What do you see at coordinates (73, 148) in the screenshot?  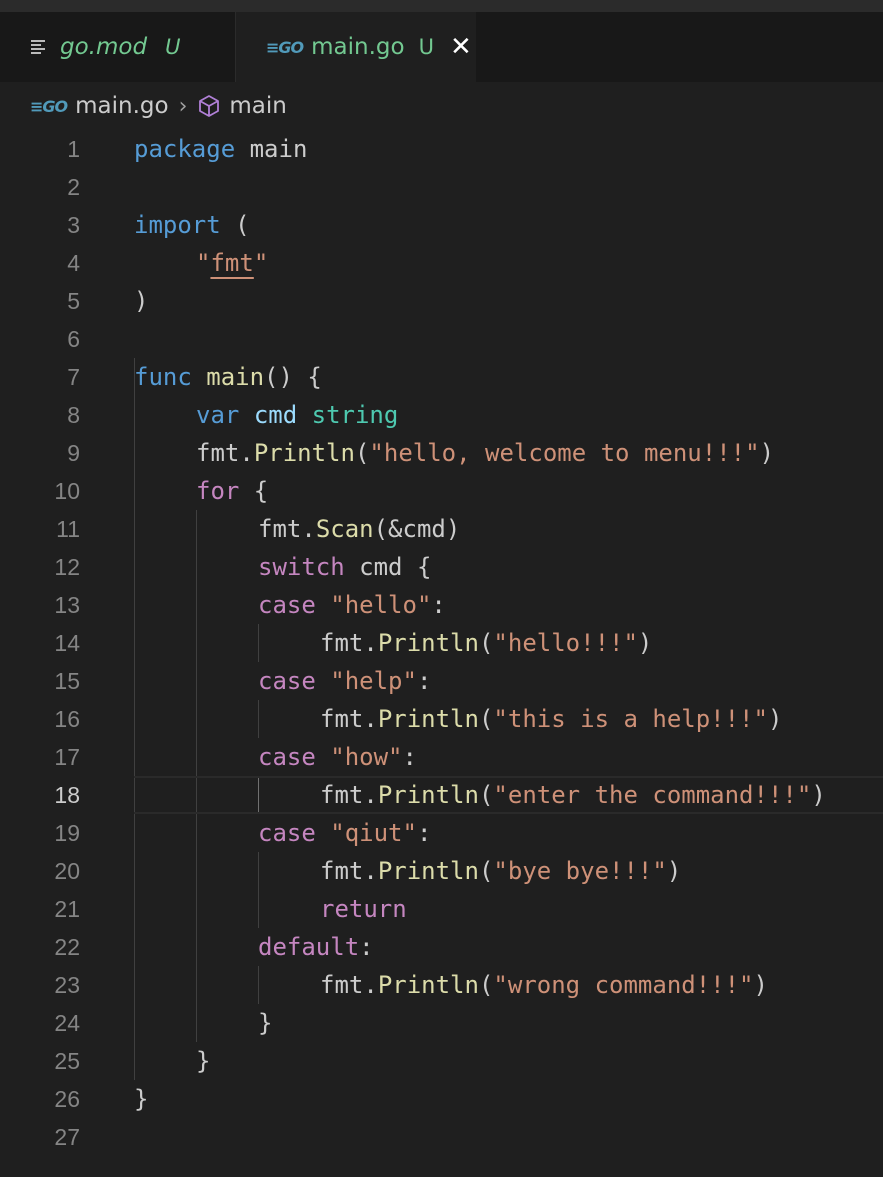 I see `line-number: 1` at bounding box center [73, 148].